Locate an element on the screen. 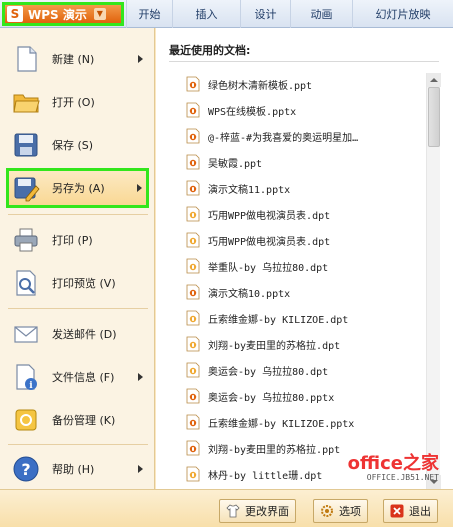 The image size is (453, 527). recent-document-name: 刘翔-by麦田里的苏格拉.dpt is located at coordinates (274, 346).